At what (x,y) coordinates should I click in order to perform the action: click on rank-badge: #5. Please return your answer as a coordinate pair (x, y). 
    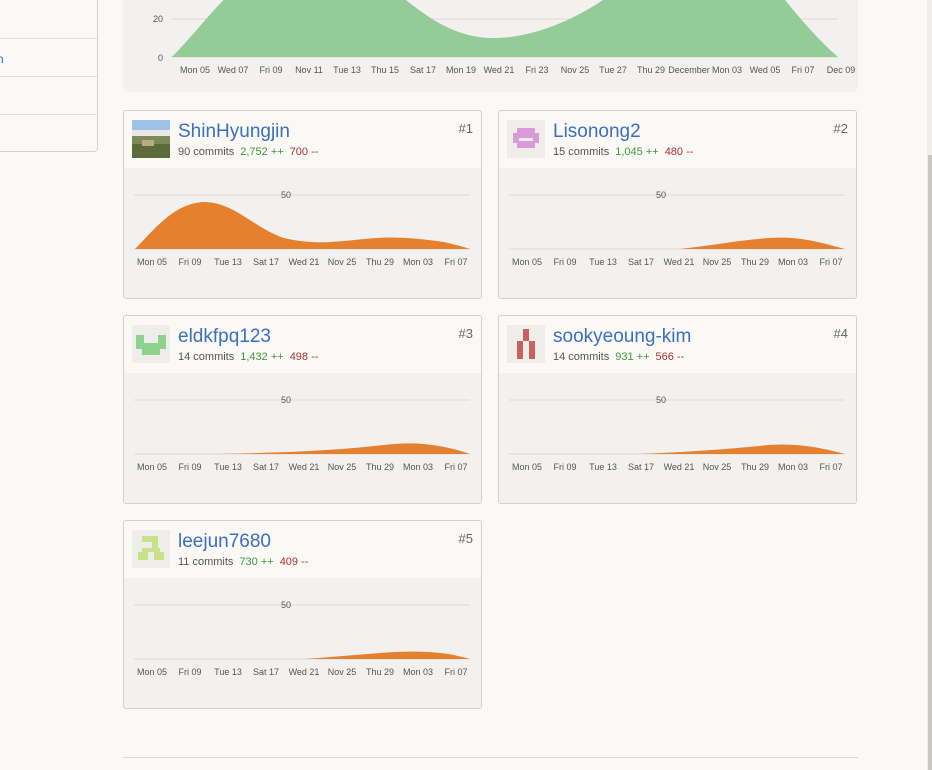
    Looking at the image, I should click on (465, 538).